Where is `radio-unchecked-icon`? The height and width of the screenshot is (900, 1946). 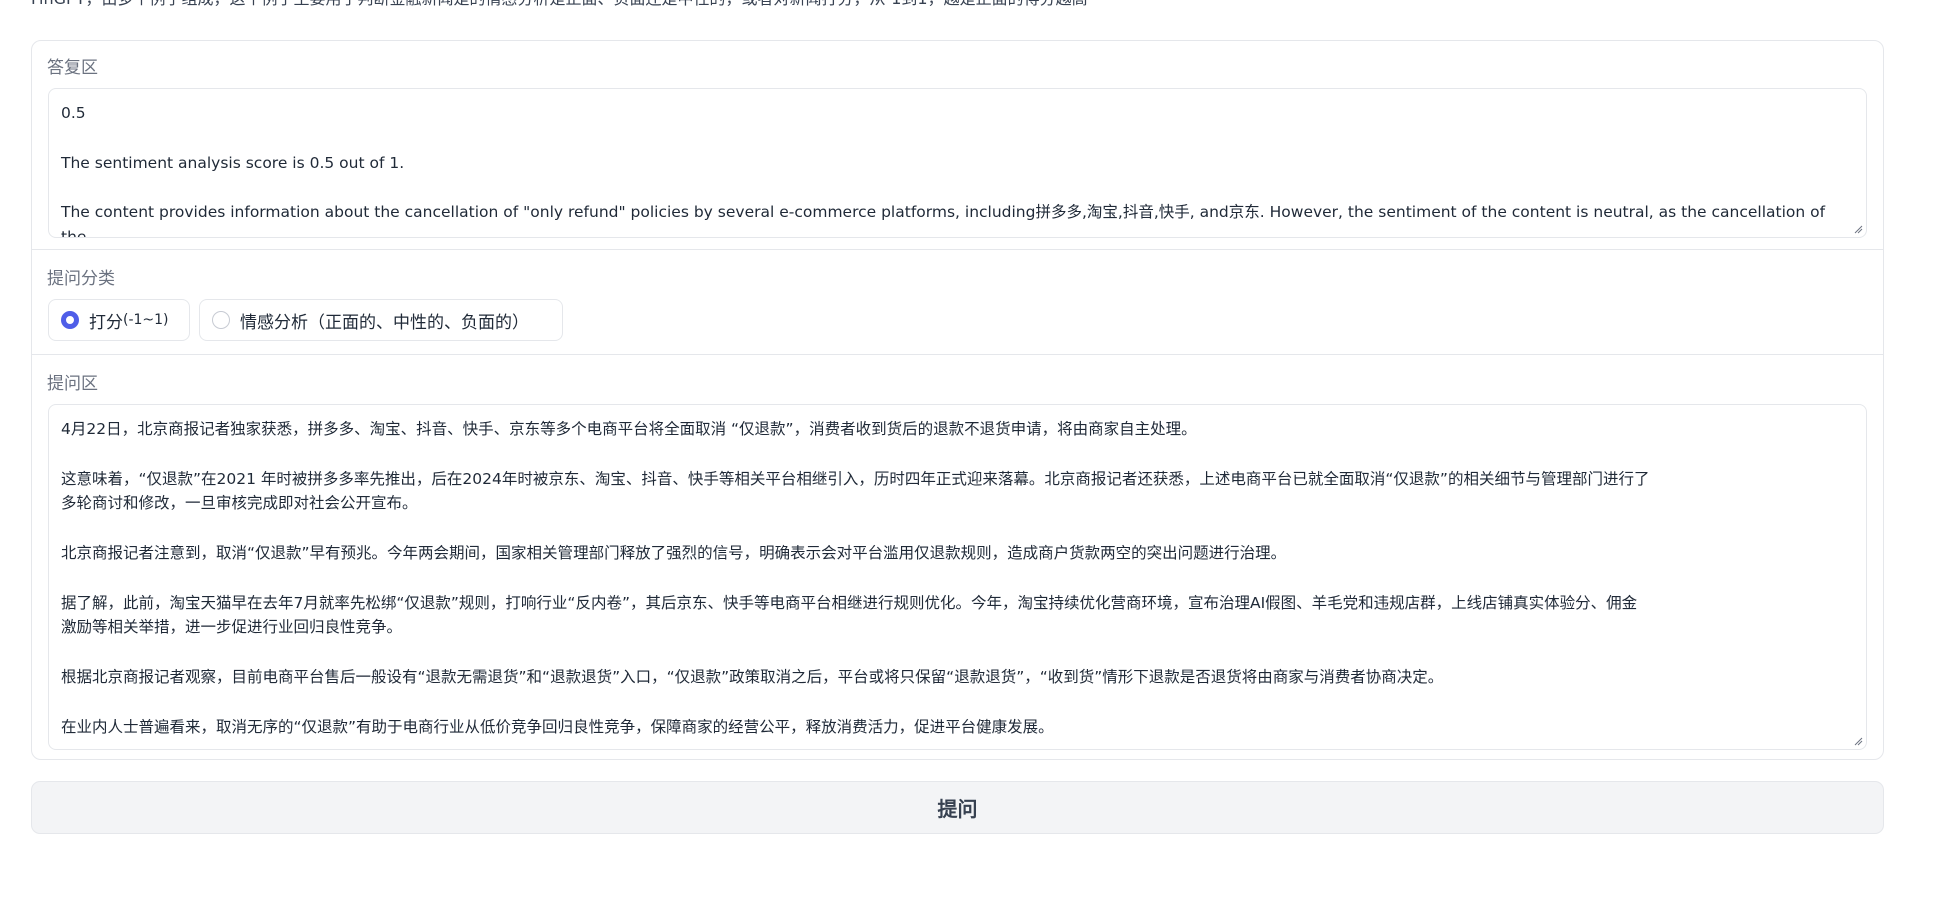 radio-unchecked-icon is located at coordinates (221, 320).